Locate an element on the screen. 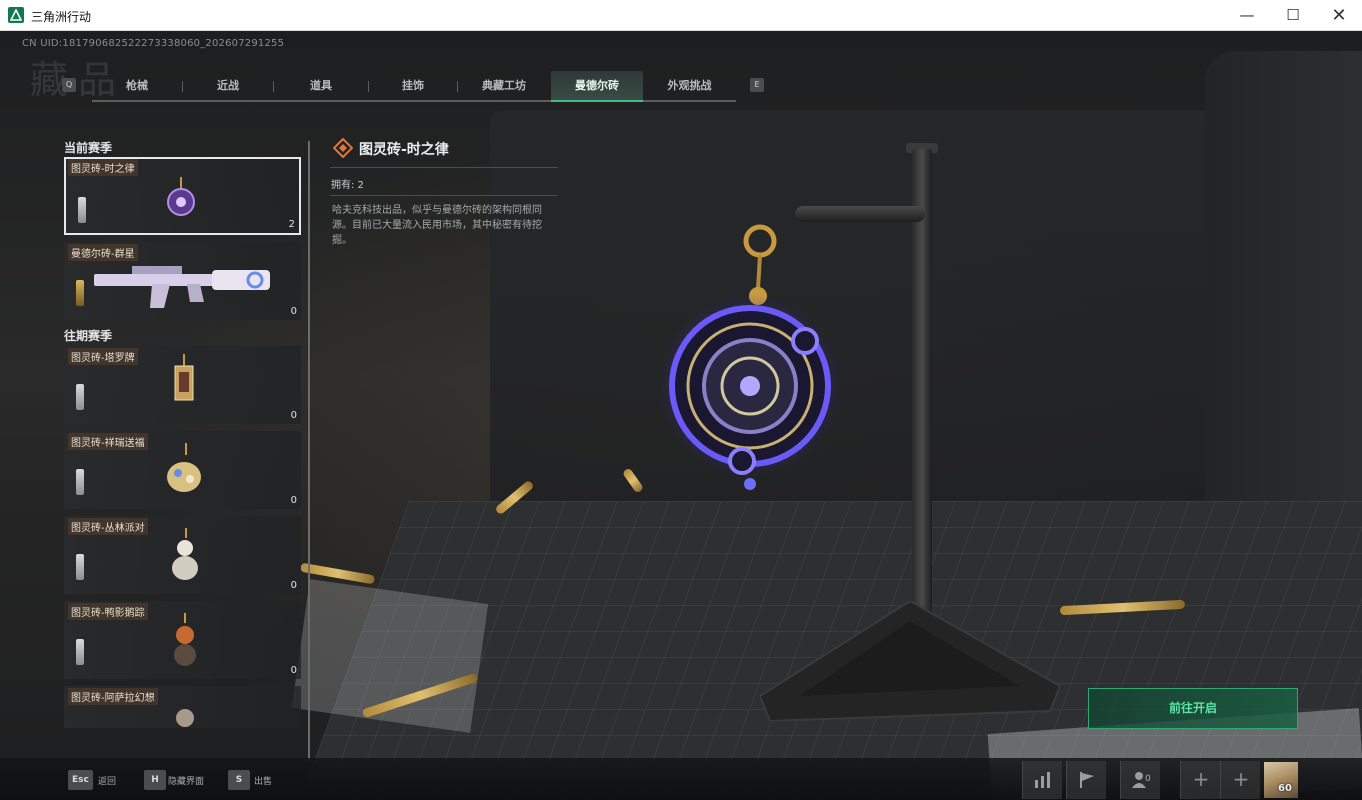  tab-items: 道具 is located at coordinates (321, 86).